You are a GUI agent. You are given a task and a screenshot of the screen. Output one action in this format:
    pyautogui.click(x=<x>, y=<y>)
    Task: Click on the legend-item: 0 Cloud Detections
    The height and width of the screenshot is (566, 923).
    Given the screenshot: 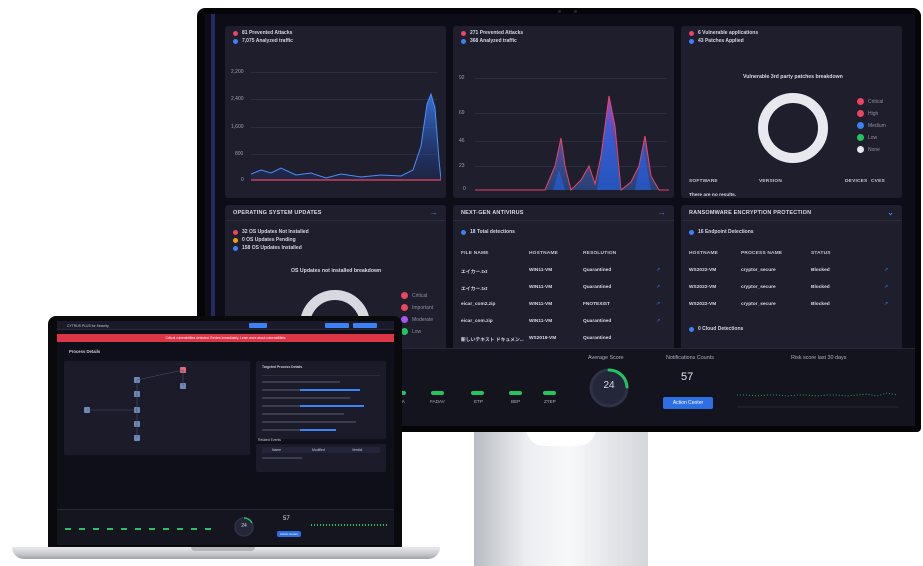 What is the action you would take?
    pyautogui.click(x=716, y=329)
    